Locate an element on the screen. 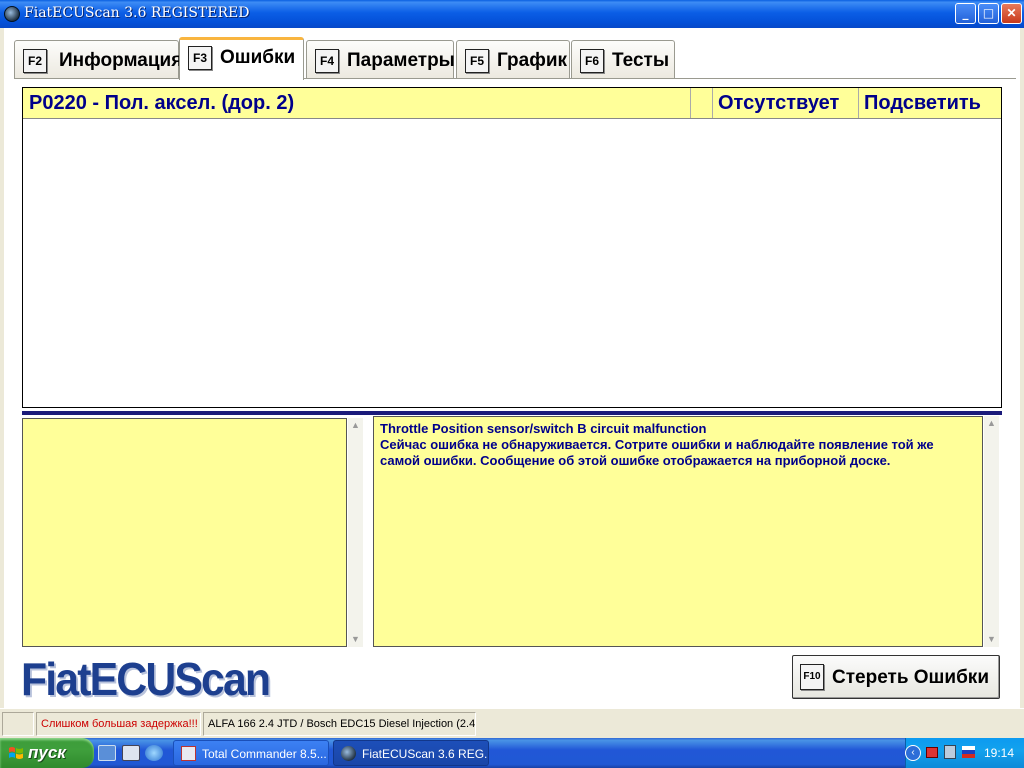  maximize-button: □ is located at coordinates (988, 13).